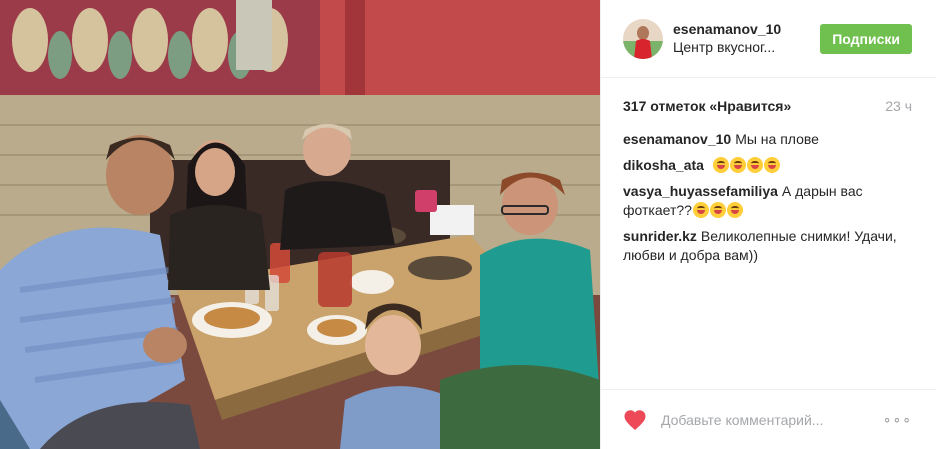  I want to click on avatar, so click(643, 38).